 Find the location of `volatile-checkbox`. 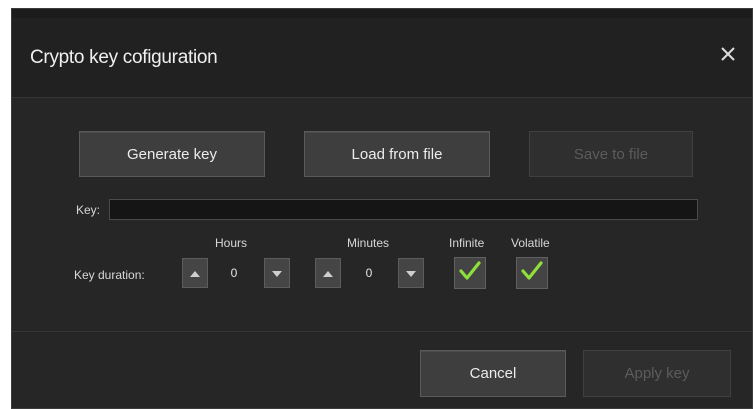

volatile-checkbox is located at coordinates (532, 273).